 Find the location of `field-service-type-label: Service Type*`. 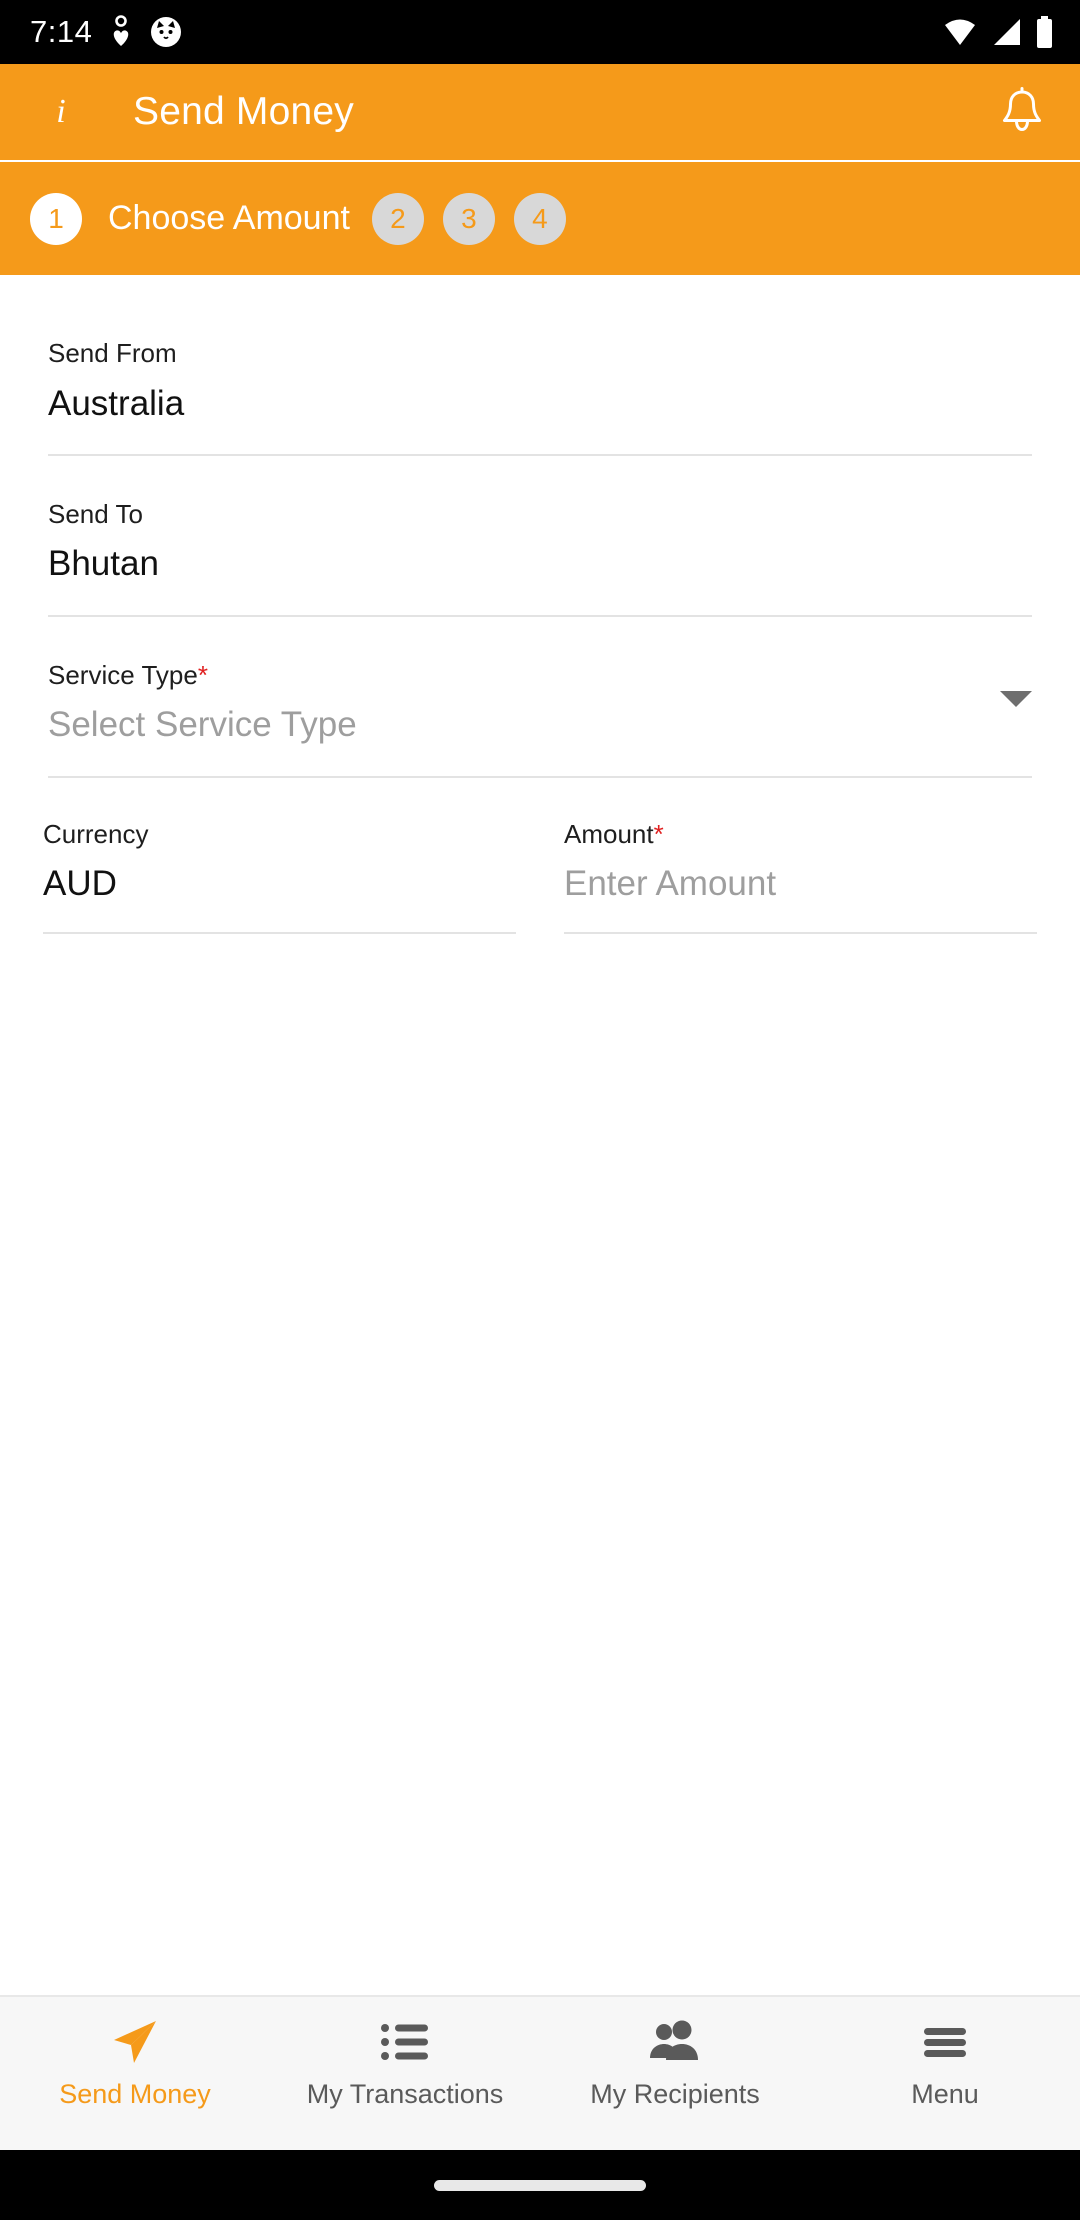

field-service-type-label: Service Type* is located at coordinates (540, 674).